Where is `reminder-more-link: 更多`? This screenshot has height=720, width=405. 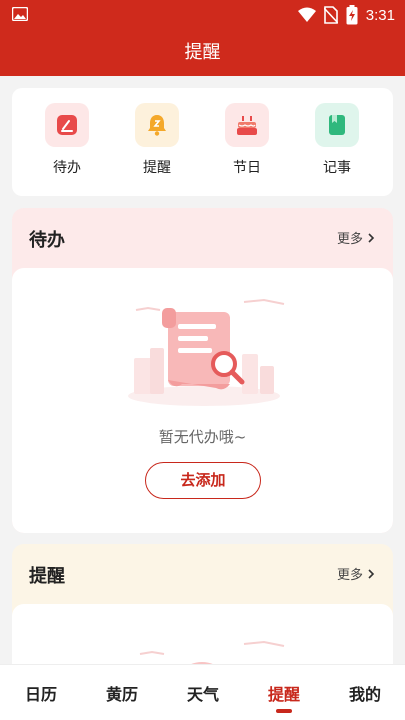
reminder-more-link: 更多 is located at coordinates (356, 573).